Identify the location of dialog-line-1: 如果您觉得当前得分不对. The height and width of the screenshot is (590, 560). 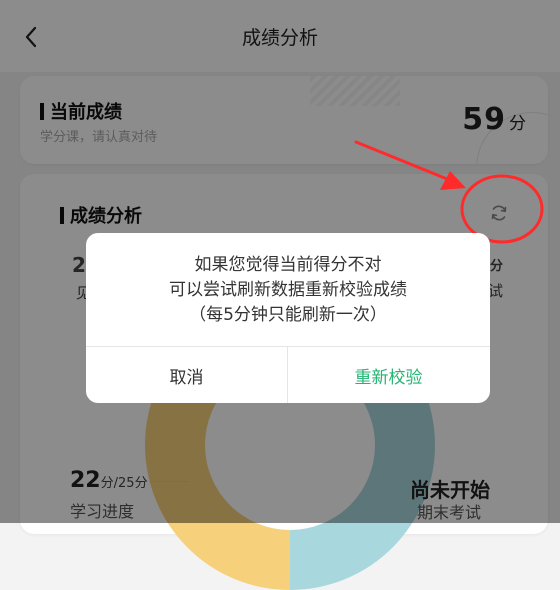
(288, 265).